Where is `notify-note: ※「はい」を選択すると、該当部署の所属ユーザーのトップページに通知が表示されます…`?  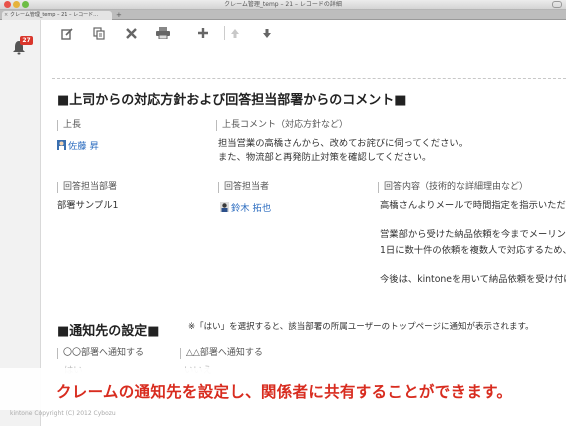
notify-note: ※「はい」を選択すると、該当部署の所属ユーザーのトップページに通知が表示されます… is located at coordinates (361, 327).